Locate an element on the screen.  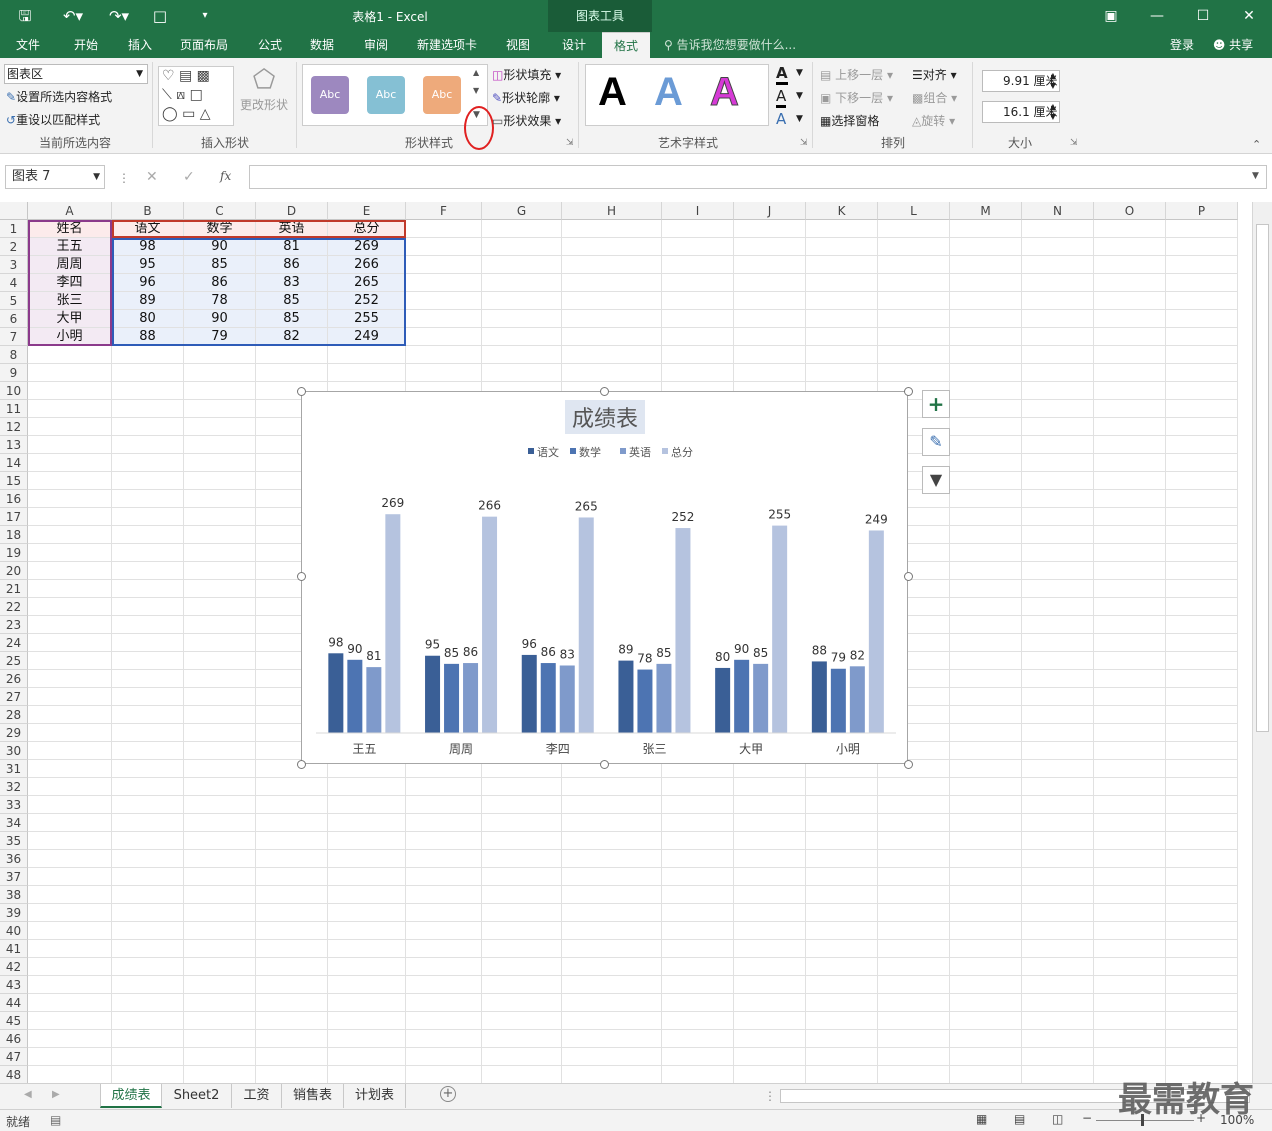
cell: 83 is located at coordinates (292, 283).